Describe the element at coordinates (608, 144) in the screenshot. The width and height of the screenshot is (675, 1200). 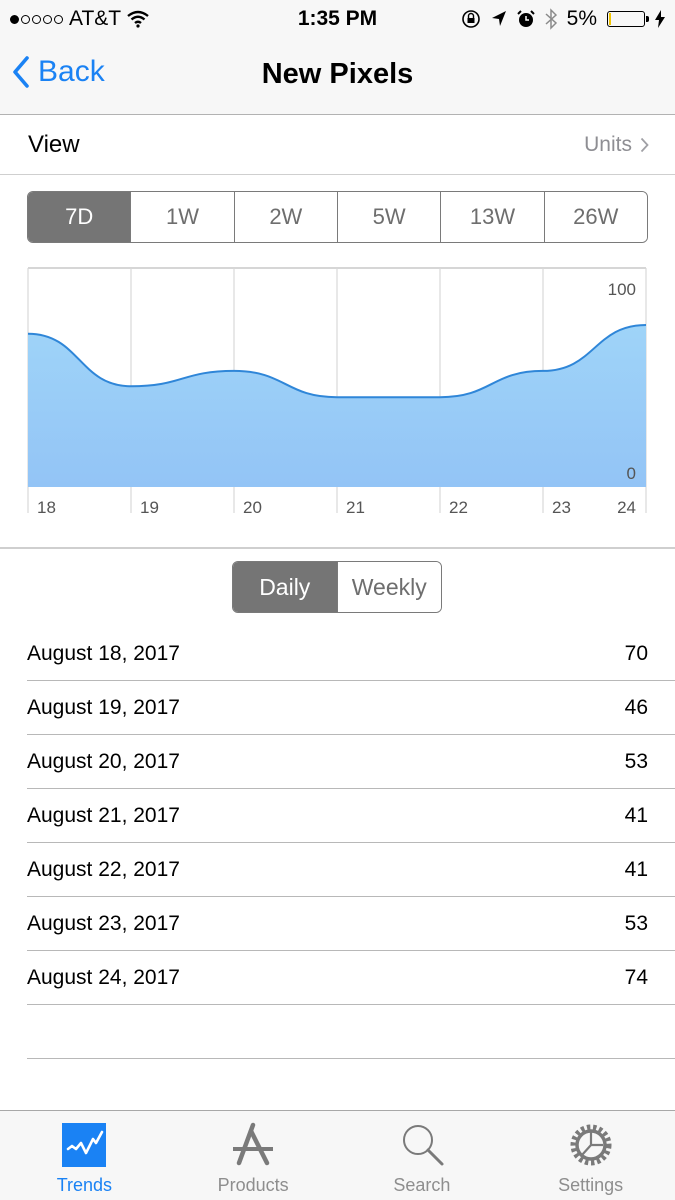
I see `units-value: Units` at that location.